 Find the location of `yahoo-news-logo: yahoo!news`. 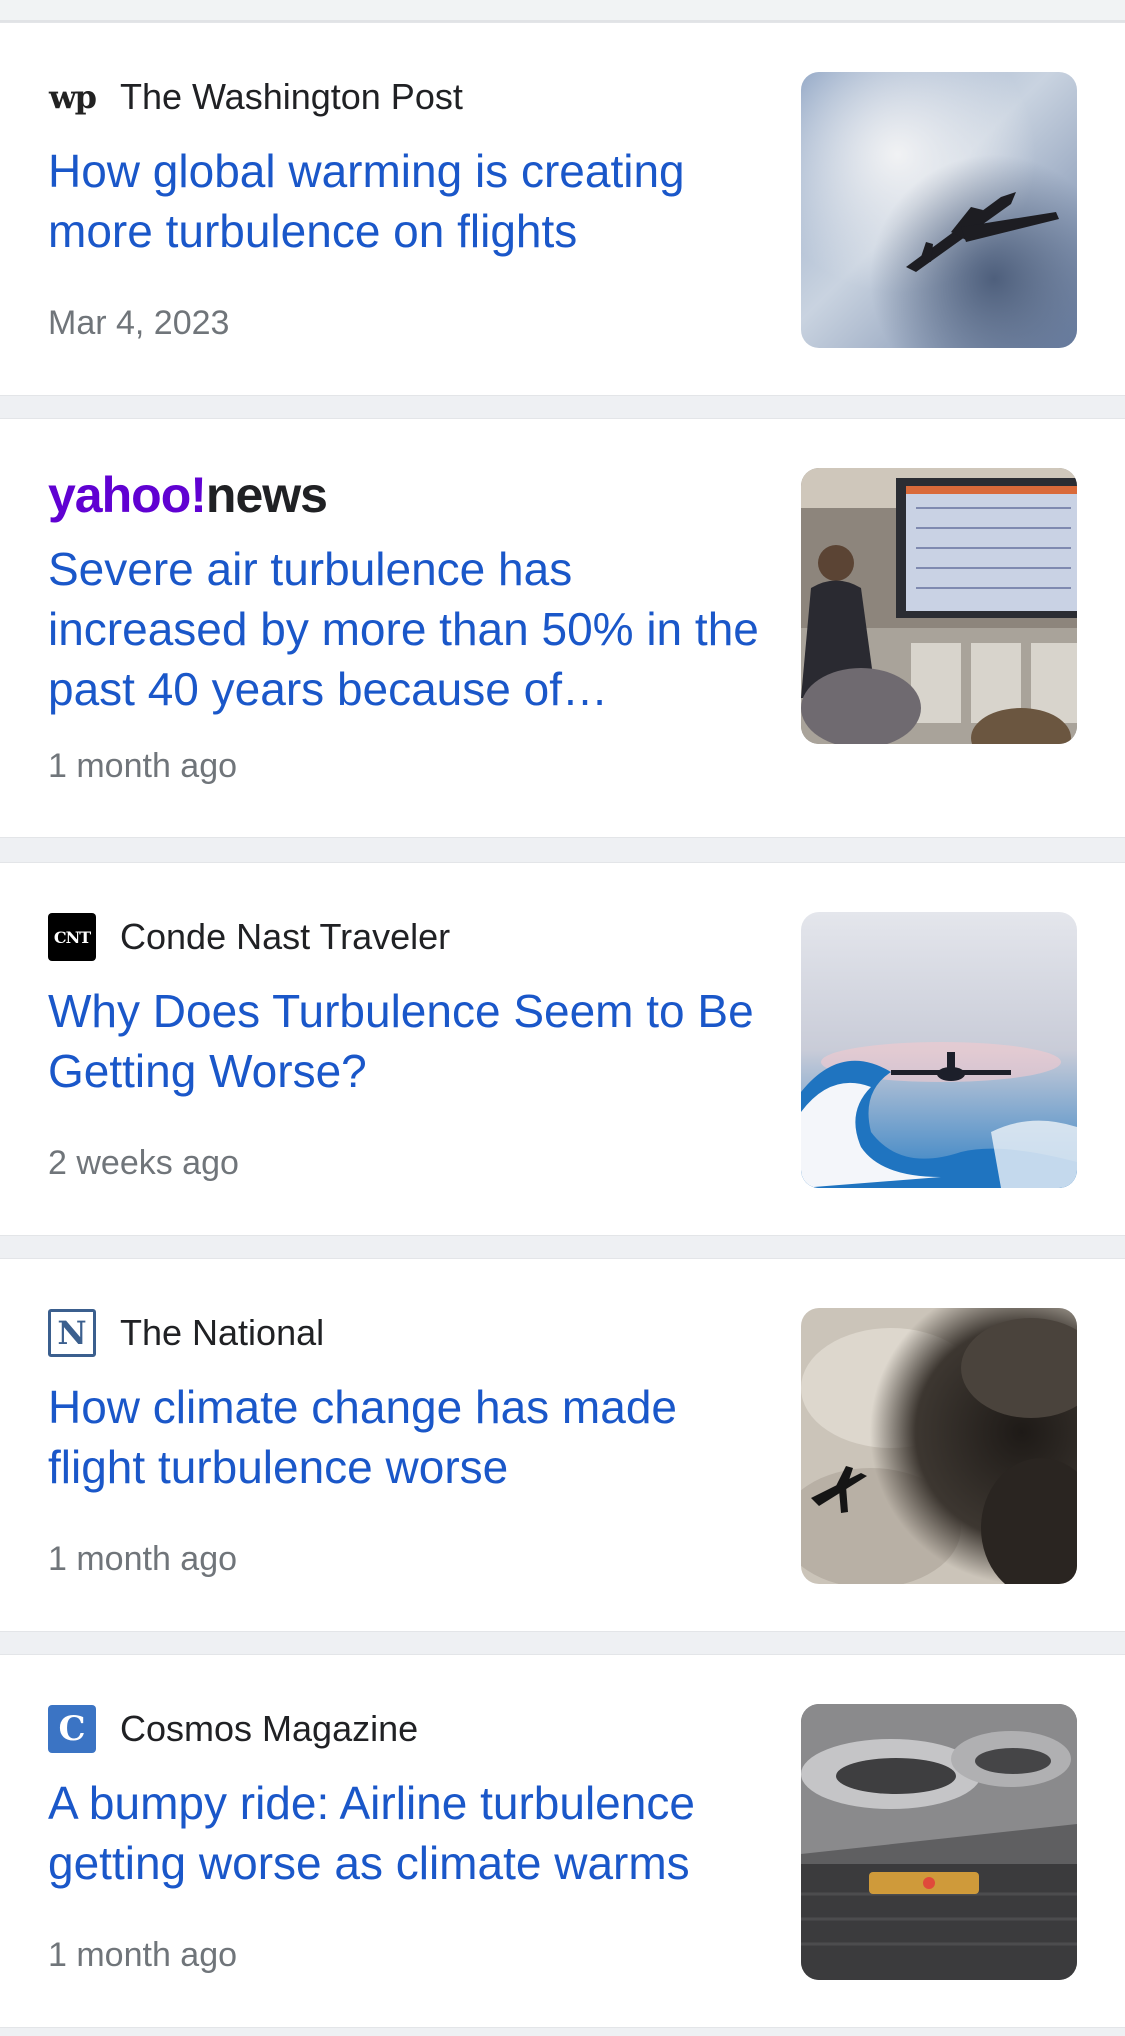

yahoo-news-logo: yahoo!news is located at coordinates (188, 495).